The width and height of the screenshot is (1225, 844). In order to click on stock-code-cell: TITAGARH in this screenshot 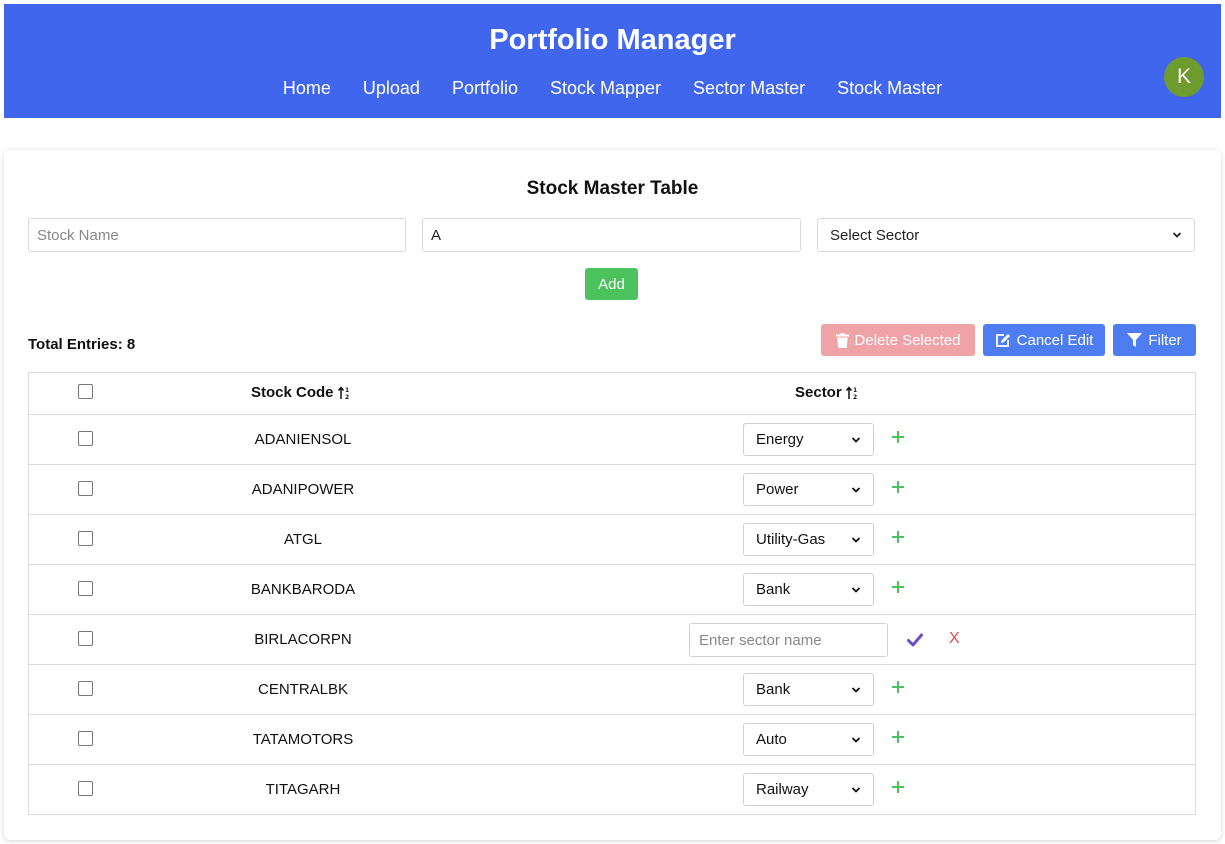, I will do `click(303, 789)`.